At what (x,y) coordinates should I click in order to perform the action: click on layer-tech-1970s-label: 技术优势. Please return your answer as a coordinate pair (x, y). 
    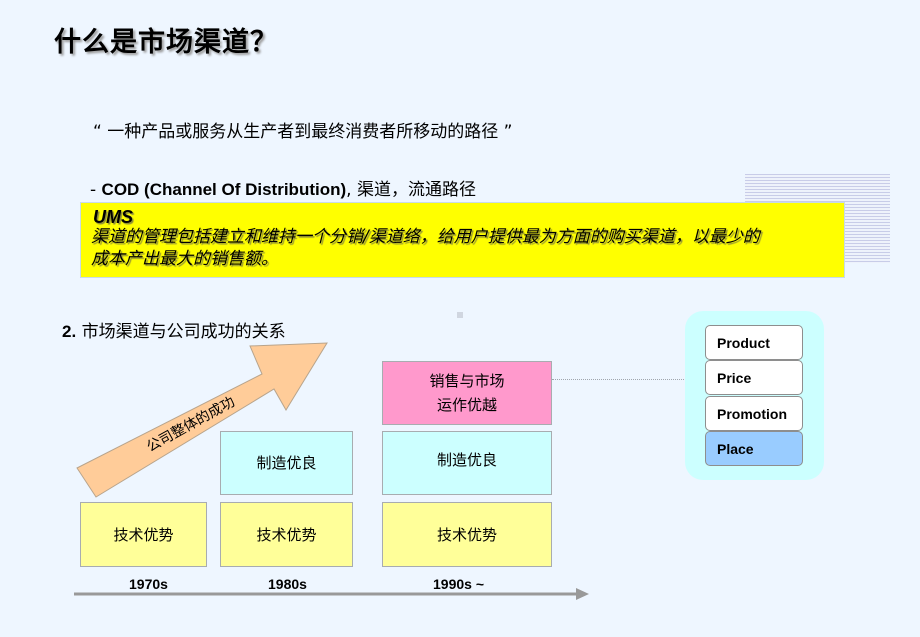
    Looking at the image, I should click on (143, 534).